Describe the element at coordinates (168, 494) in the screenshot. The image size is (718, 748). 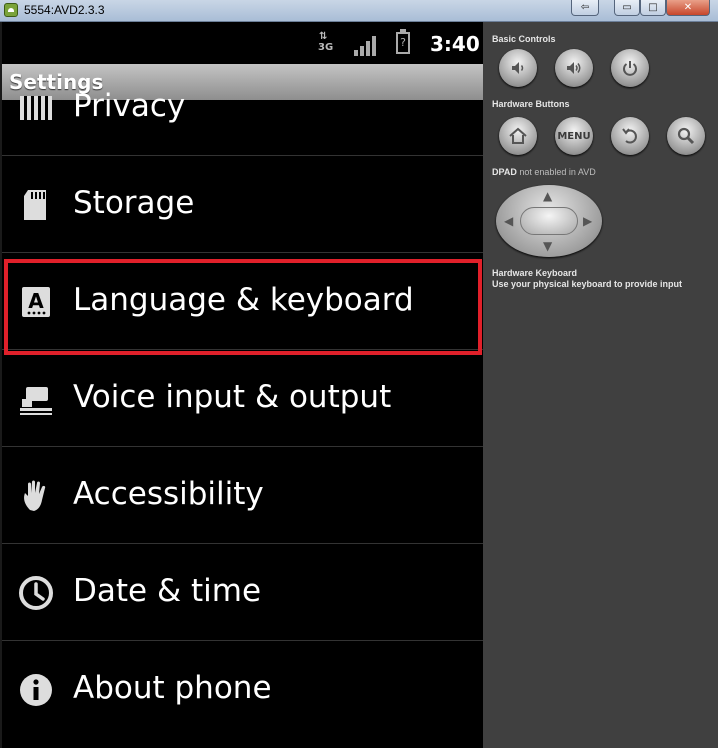
I see `settings-item-label: Accessibility` at that location.